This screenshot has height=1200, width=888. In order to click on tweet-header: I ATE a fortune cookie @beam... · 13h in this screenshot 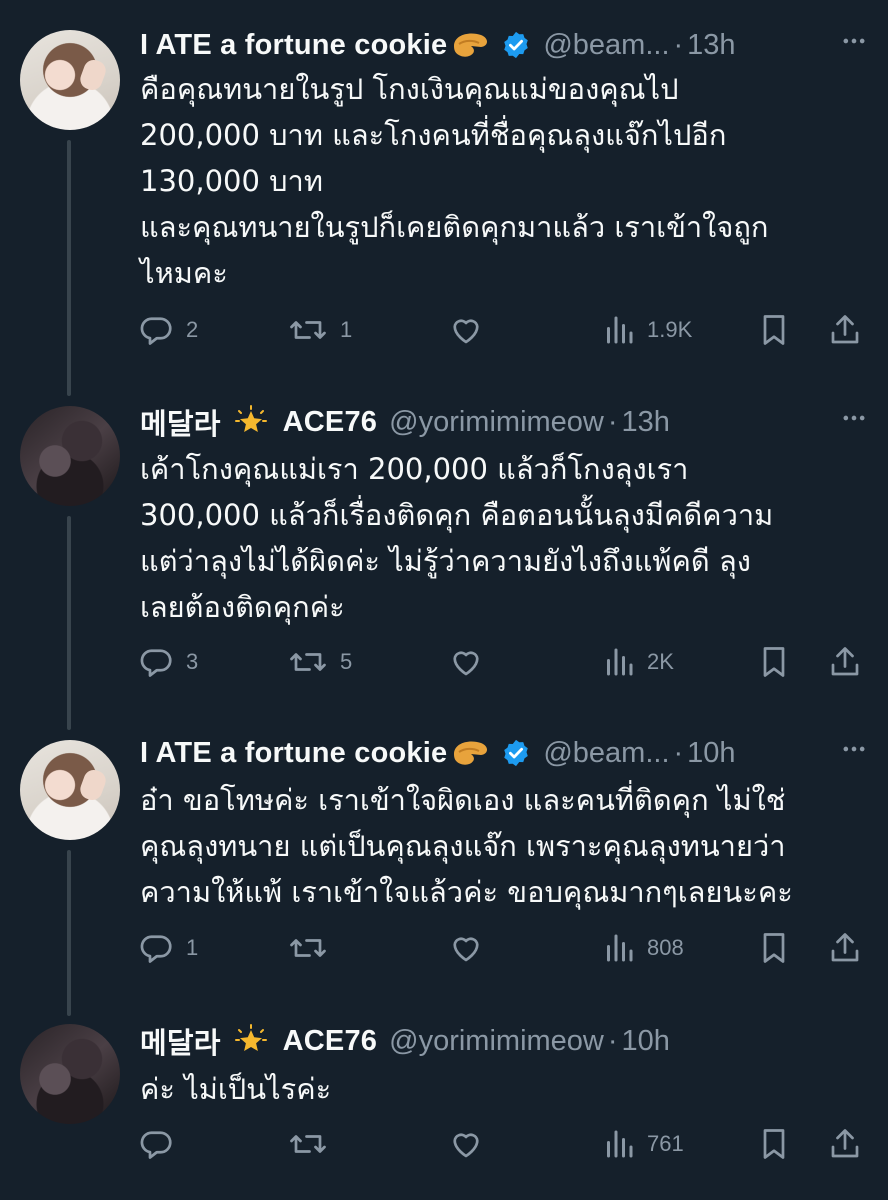, I will do `click(504, 45)`.